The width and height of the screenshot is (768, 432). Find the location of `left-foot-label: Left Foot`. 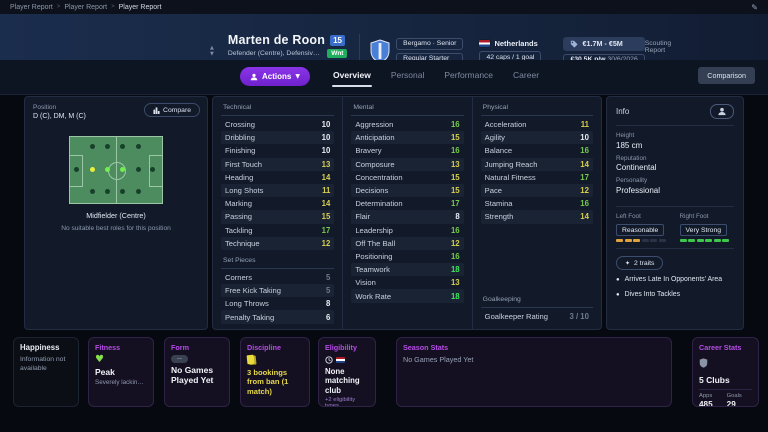

left-foot-label: Left Foot is located at coordinates (628, 216).